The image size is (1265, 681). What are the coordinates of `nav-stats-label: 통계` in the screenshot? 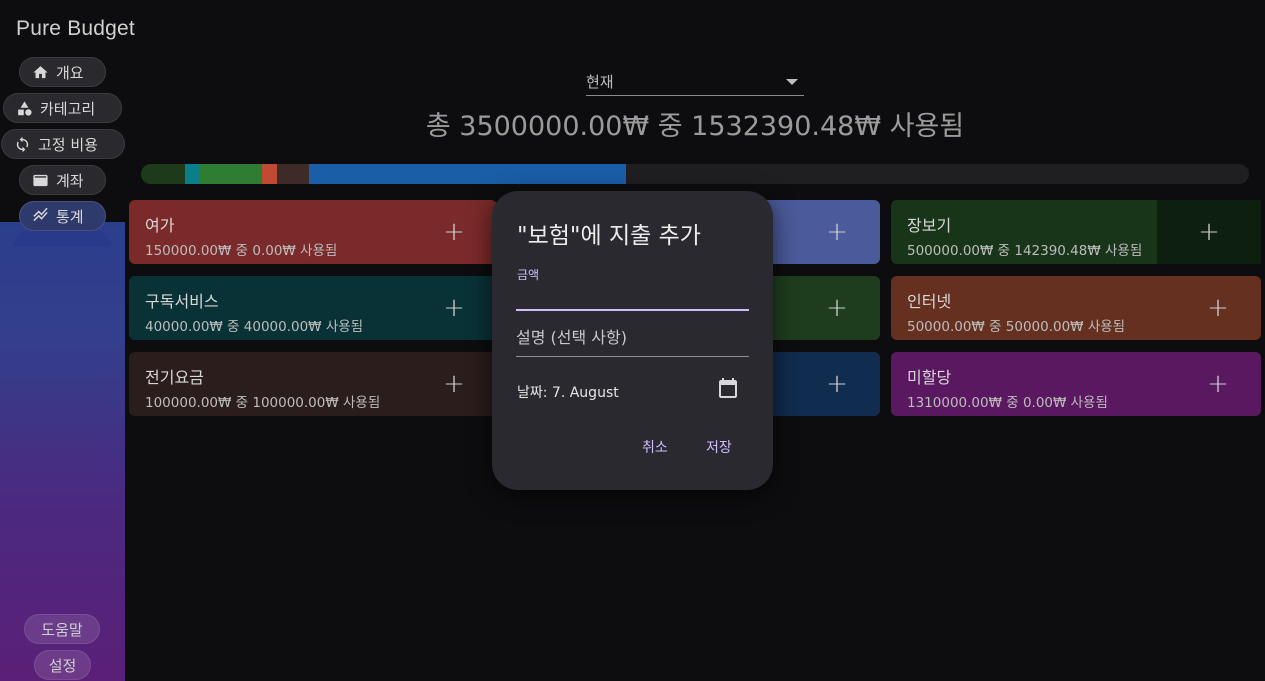 It's located at (70, 216).